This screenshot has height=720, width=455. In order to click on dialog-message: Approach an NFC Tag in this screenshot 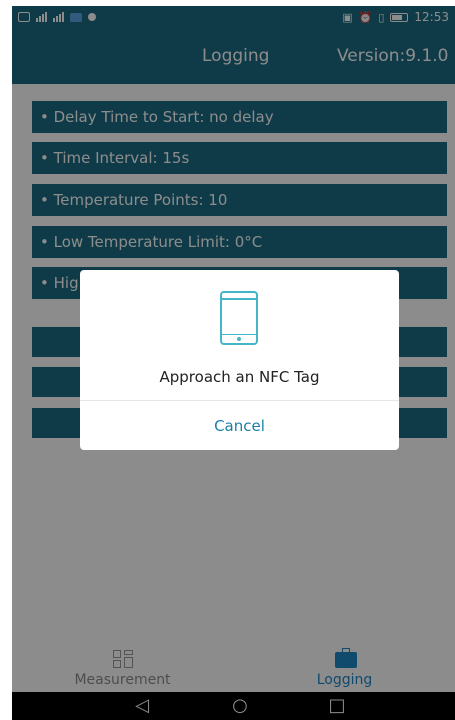, I will do `click(239, 377)`.